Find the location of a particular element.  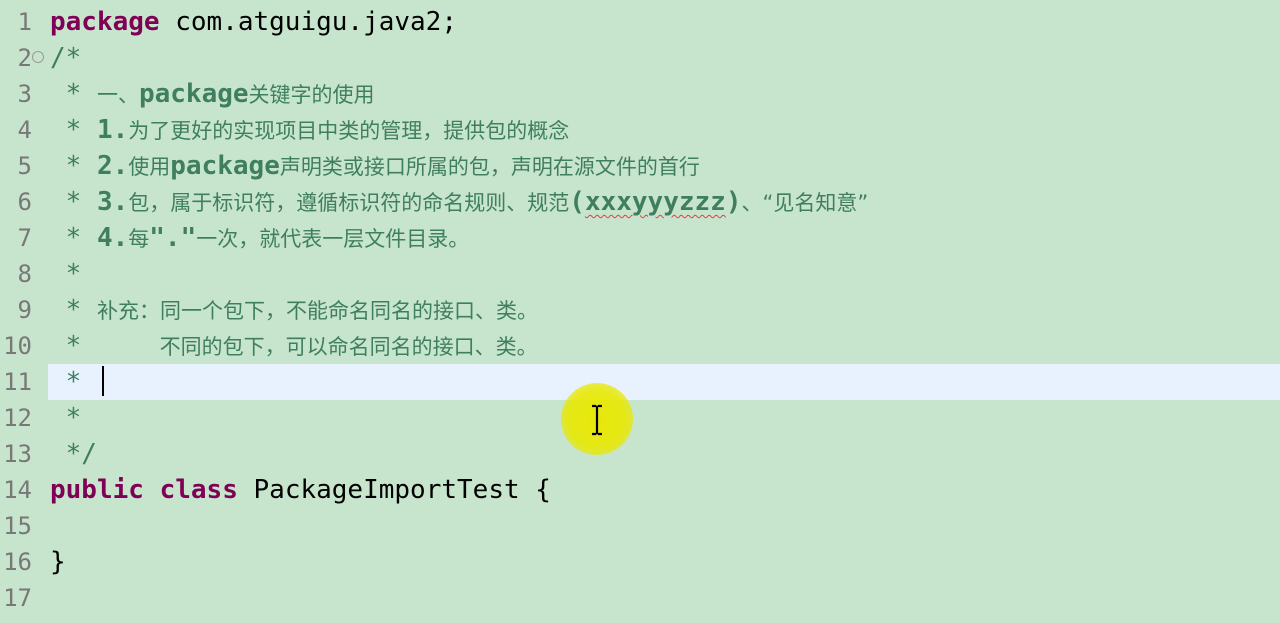

code-line: 7 * 4.每"."一次，就代表一层文件目录。 is located at coordinates (640, 238).